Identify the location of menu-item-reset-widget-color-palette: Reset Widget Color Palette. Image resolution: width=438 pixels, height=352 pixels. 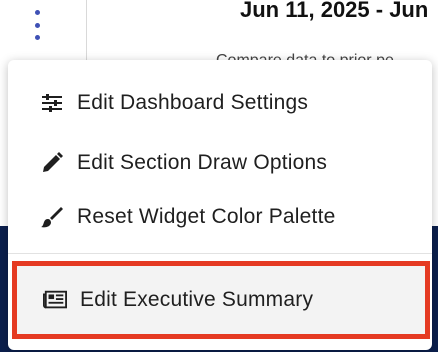
(220, 217).